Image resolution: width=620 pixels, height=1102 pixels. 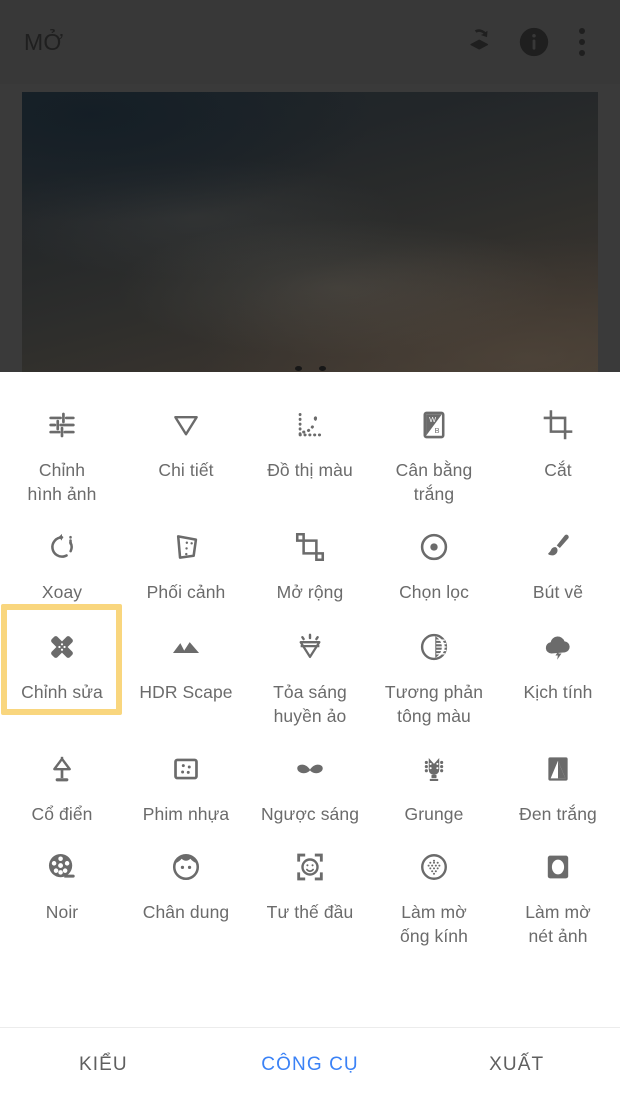 What do you see at coordinates (434, 814) in the screenshot?
I see `tool-label: Grunge` at bounding box center [434, 814].